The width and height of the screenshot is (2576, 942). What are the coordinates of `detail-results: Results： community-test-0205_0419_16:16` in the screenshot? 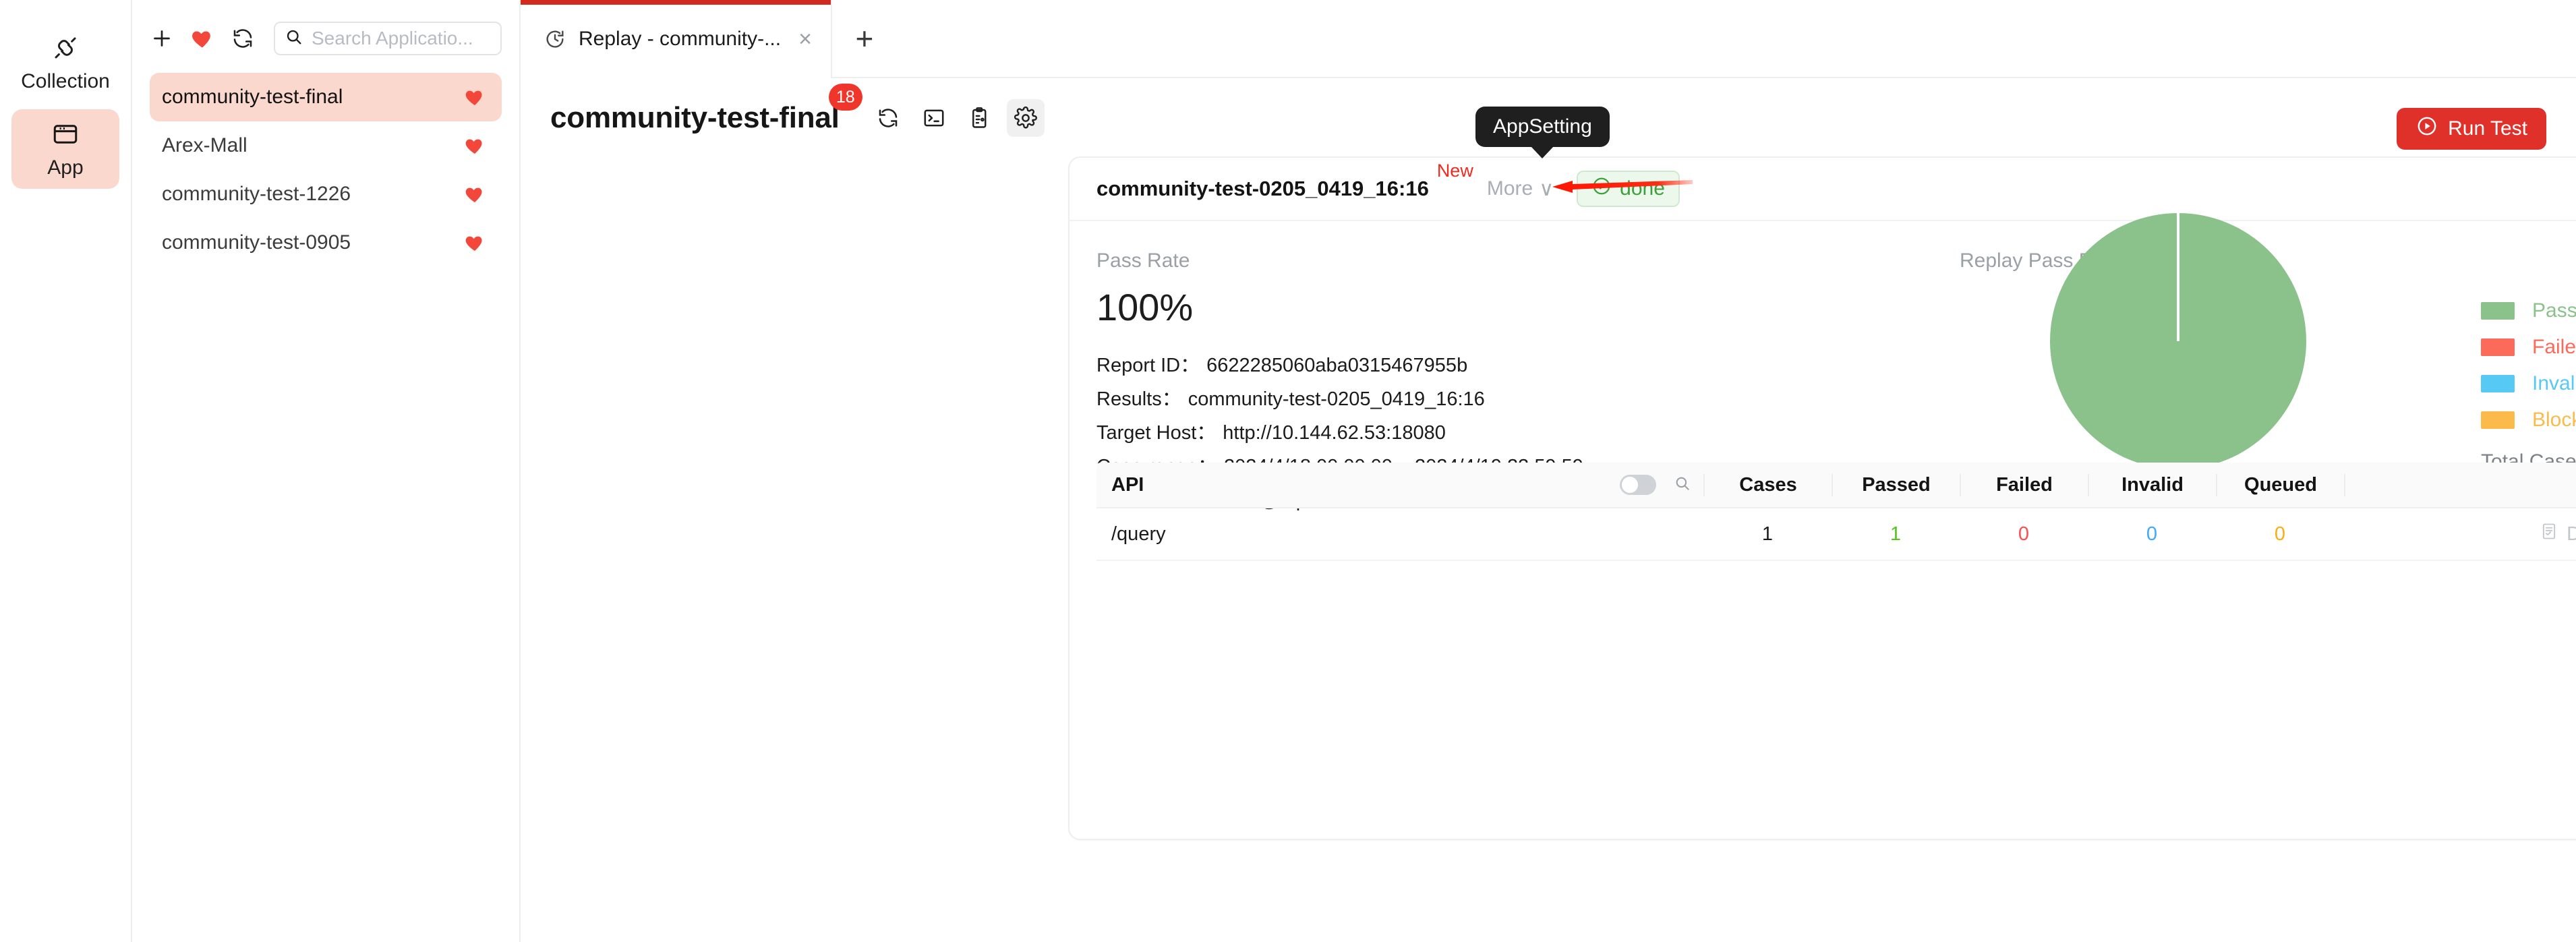 It's located at (1339, 400).